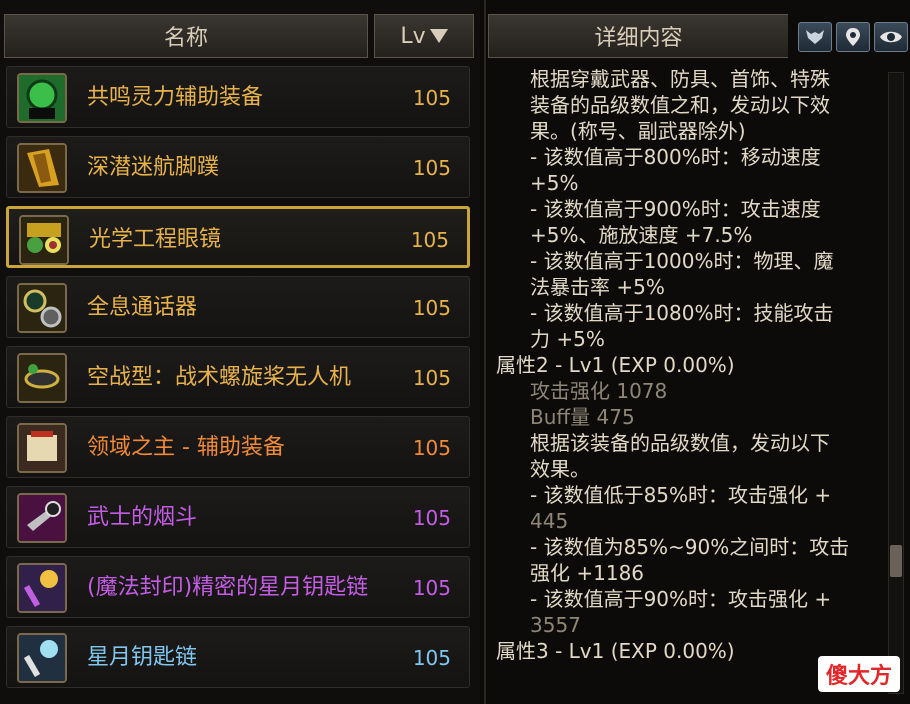 The height and width of the screenshot is (704, 910). Describe the element at coordinates (560, 469) in the screenshot. I see `detail-line: 效果。` at that location.